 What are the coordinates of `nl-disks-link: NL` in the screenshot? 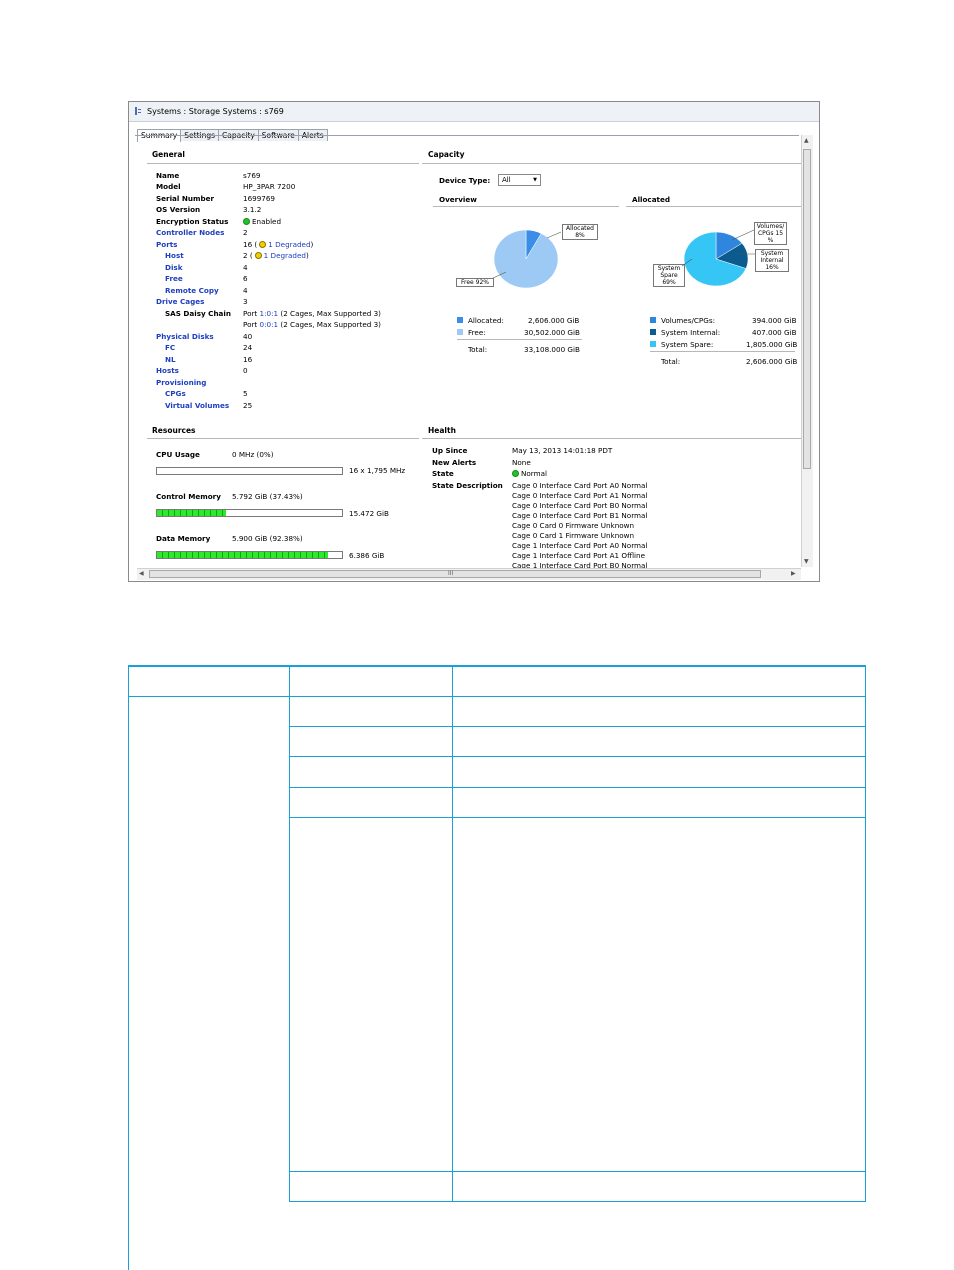 It's located at (170, 359).